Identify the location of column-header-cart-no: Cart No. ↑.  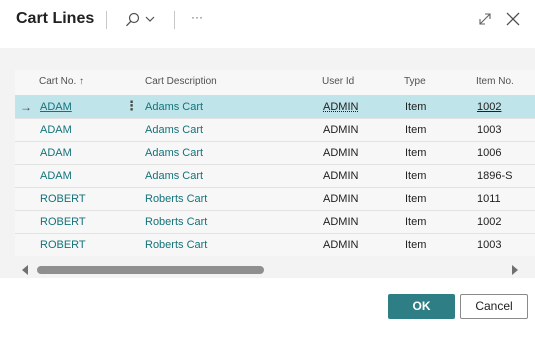
(61, 81).